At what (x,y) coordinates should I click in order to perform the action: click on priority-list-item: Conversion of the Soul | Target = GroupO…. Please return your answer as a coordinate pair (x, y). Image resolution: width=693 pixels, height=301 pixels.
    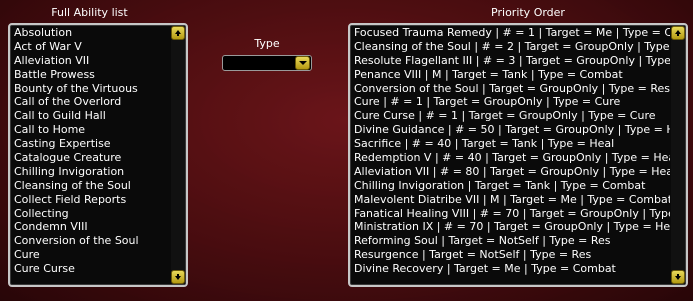
    Looking at the image, I should click on (512, 89).